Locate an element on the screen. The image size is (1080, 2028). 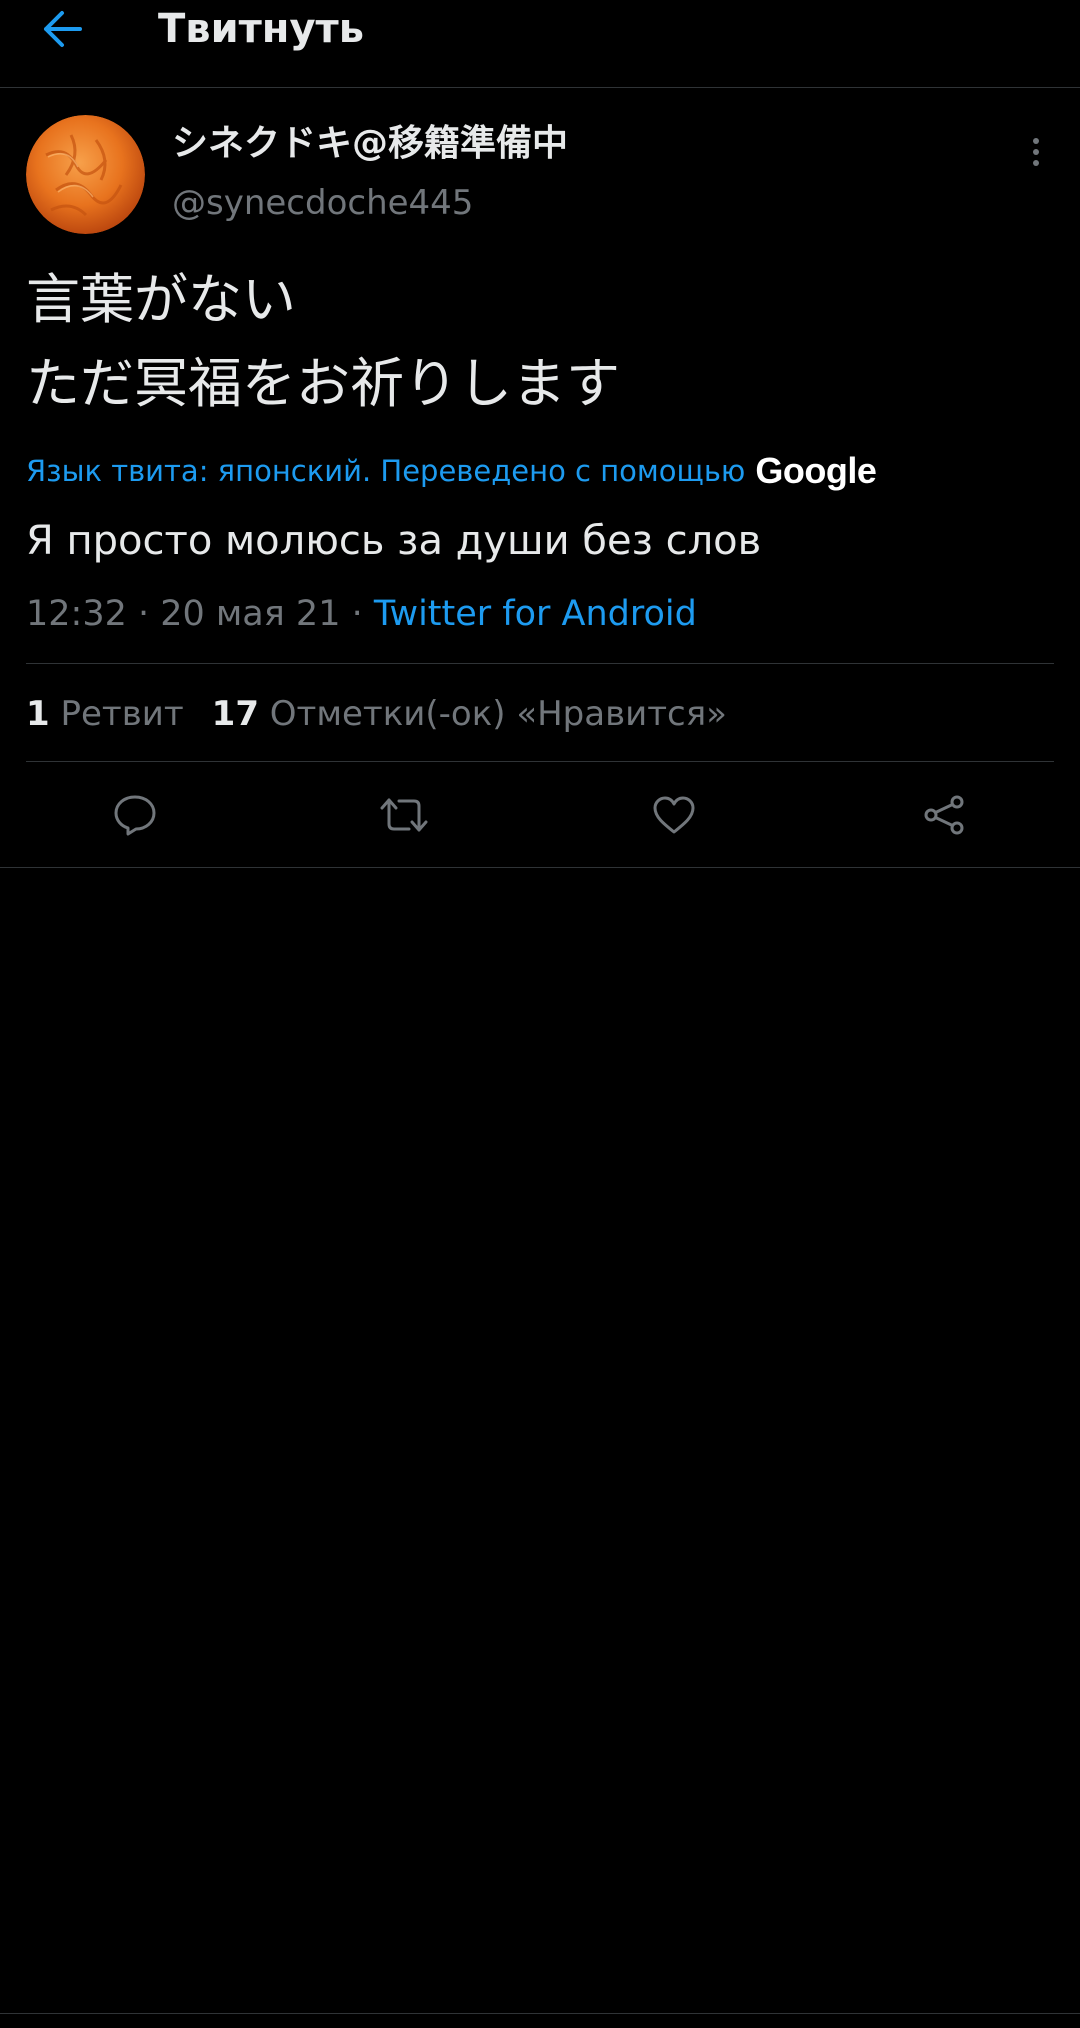
like-button is located at coordinates (674, 815).